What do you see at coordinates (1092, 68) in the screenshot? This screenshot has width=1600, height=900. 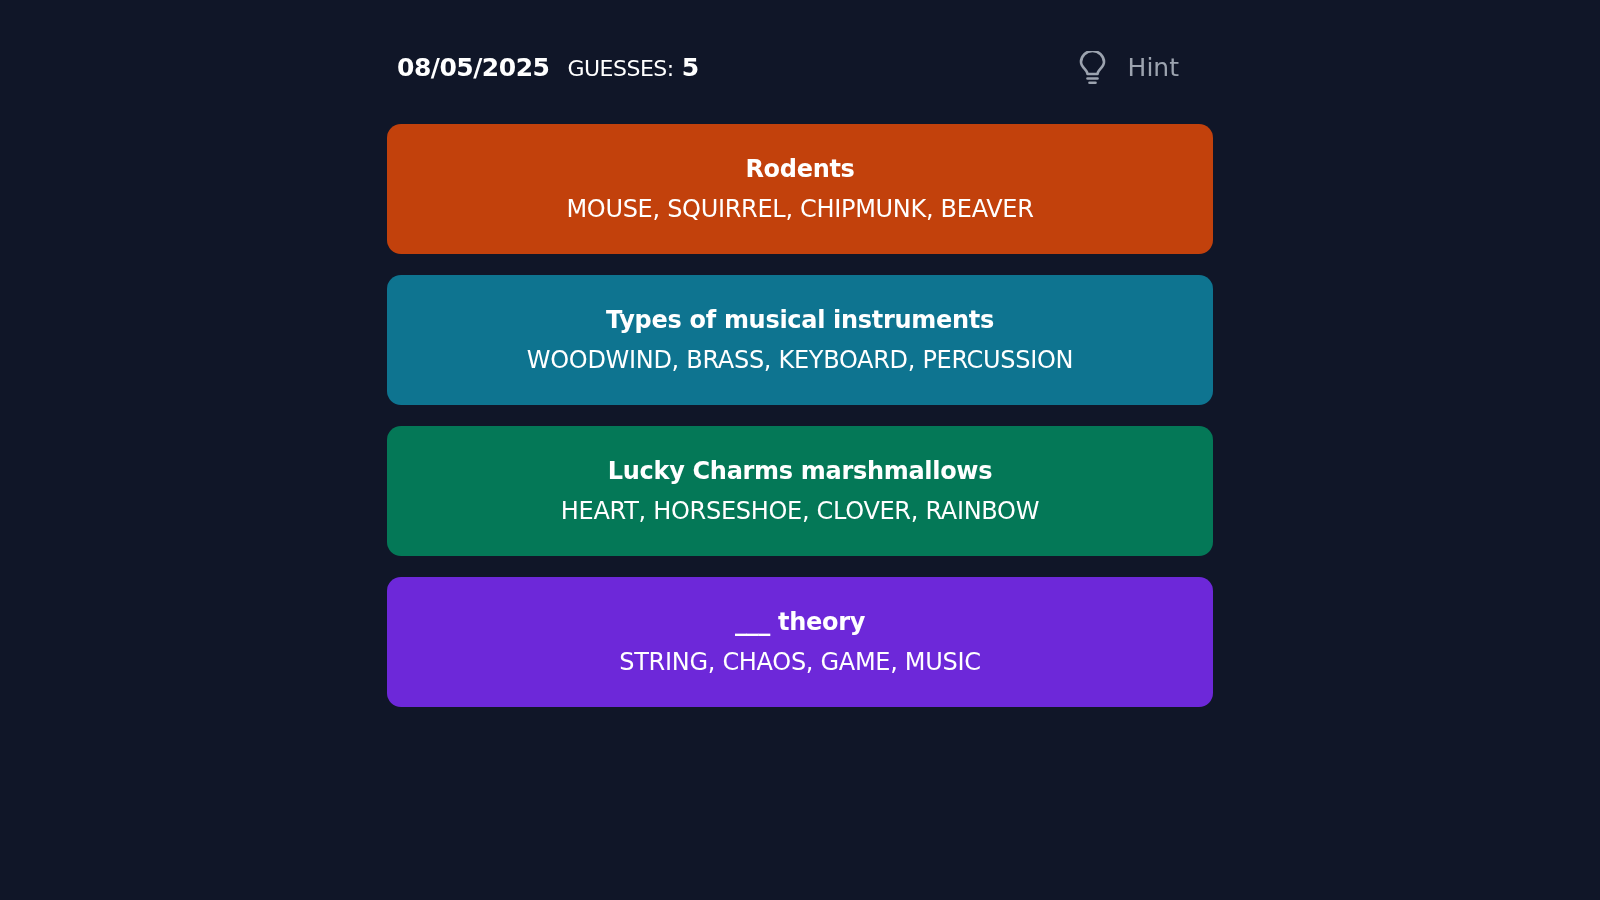 I see `lightbulb-icon` at bounding box center [1092, 68].